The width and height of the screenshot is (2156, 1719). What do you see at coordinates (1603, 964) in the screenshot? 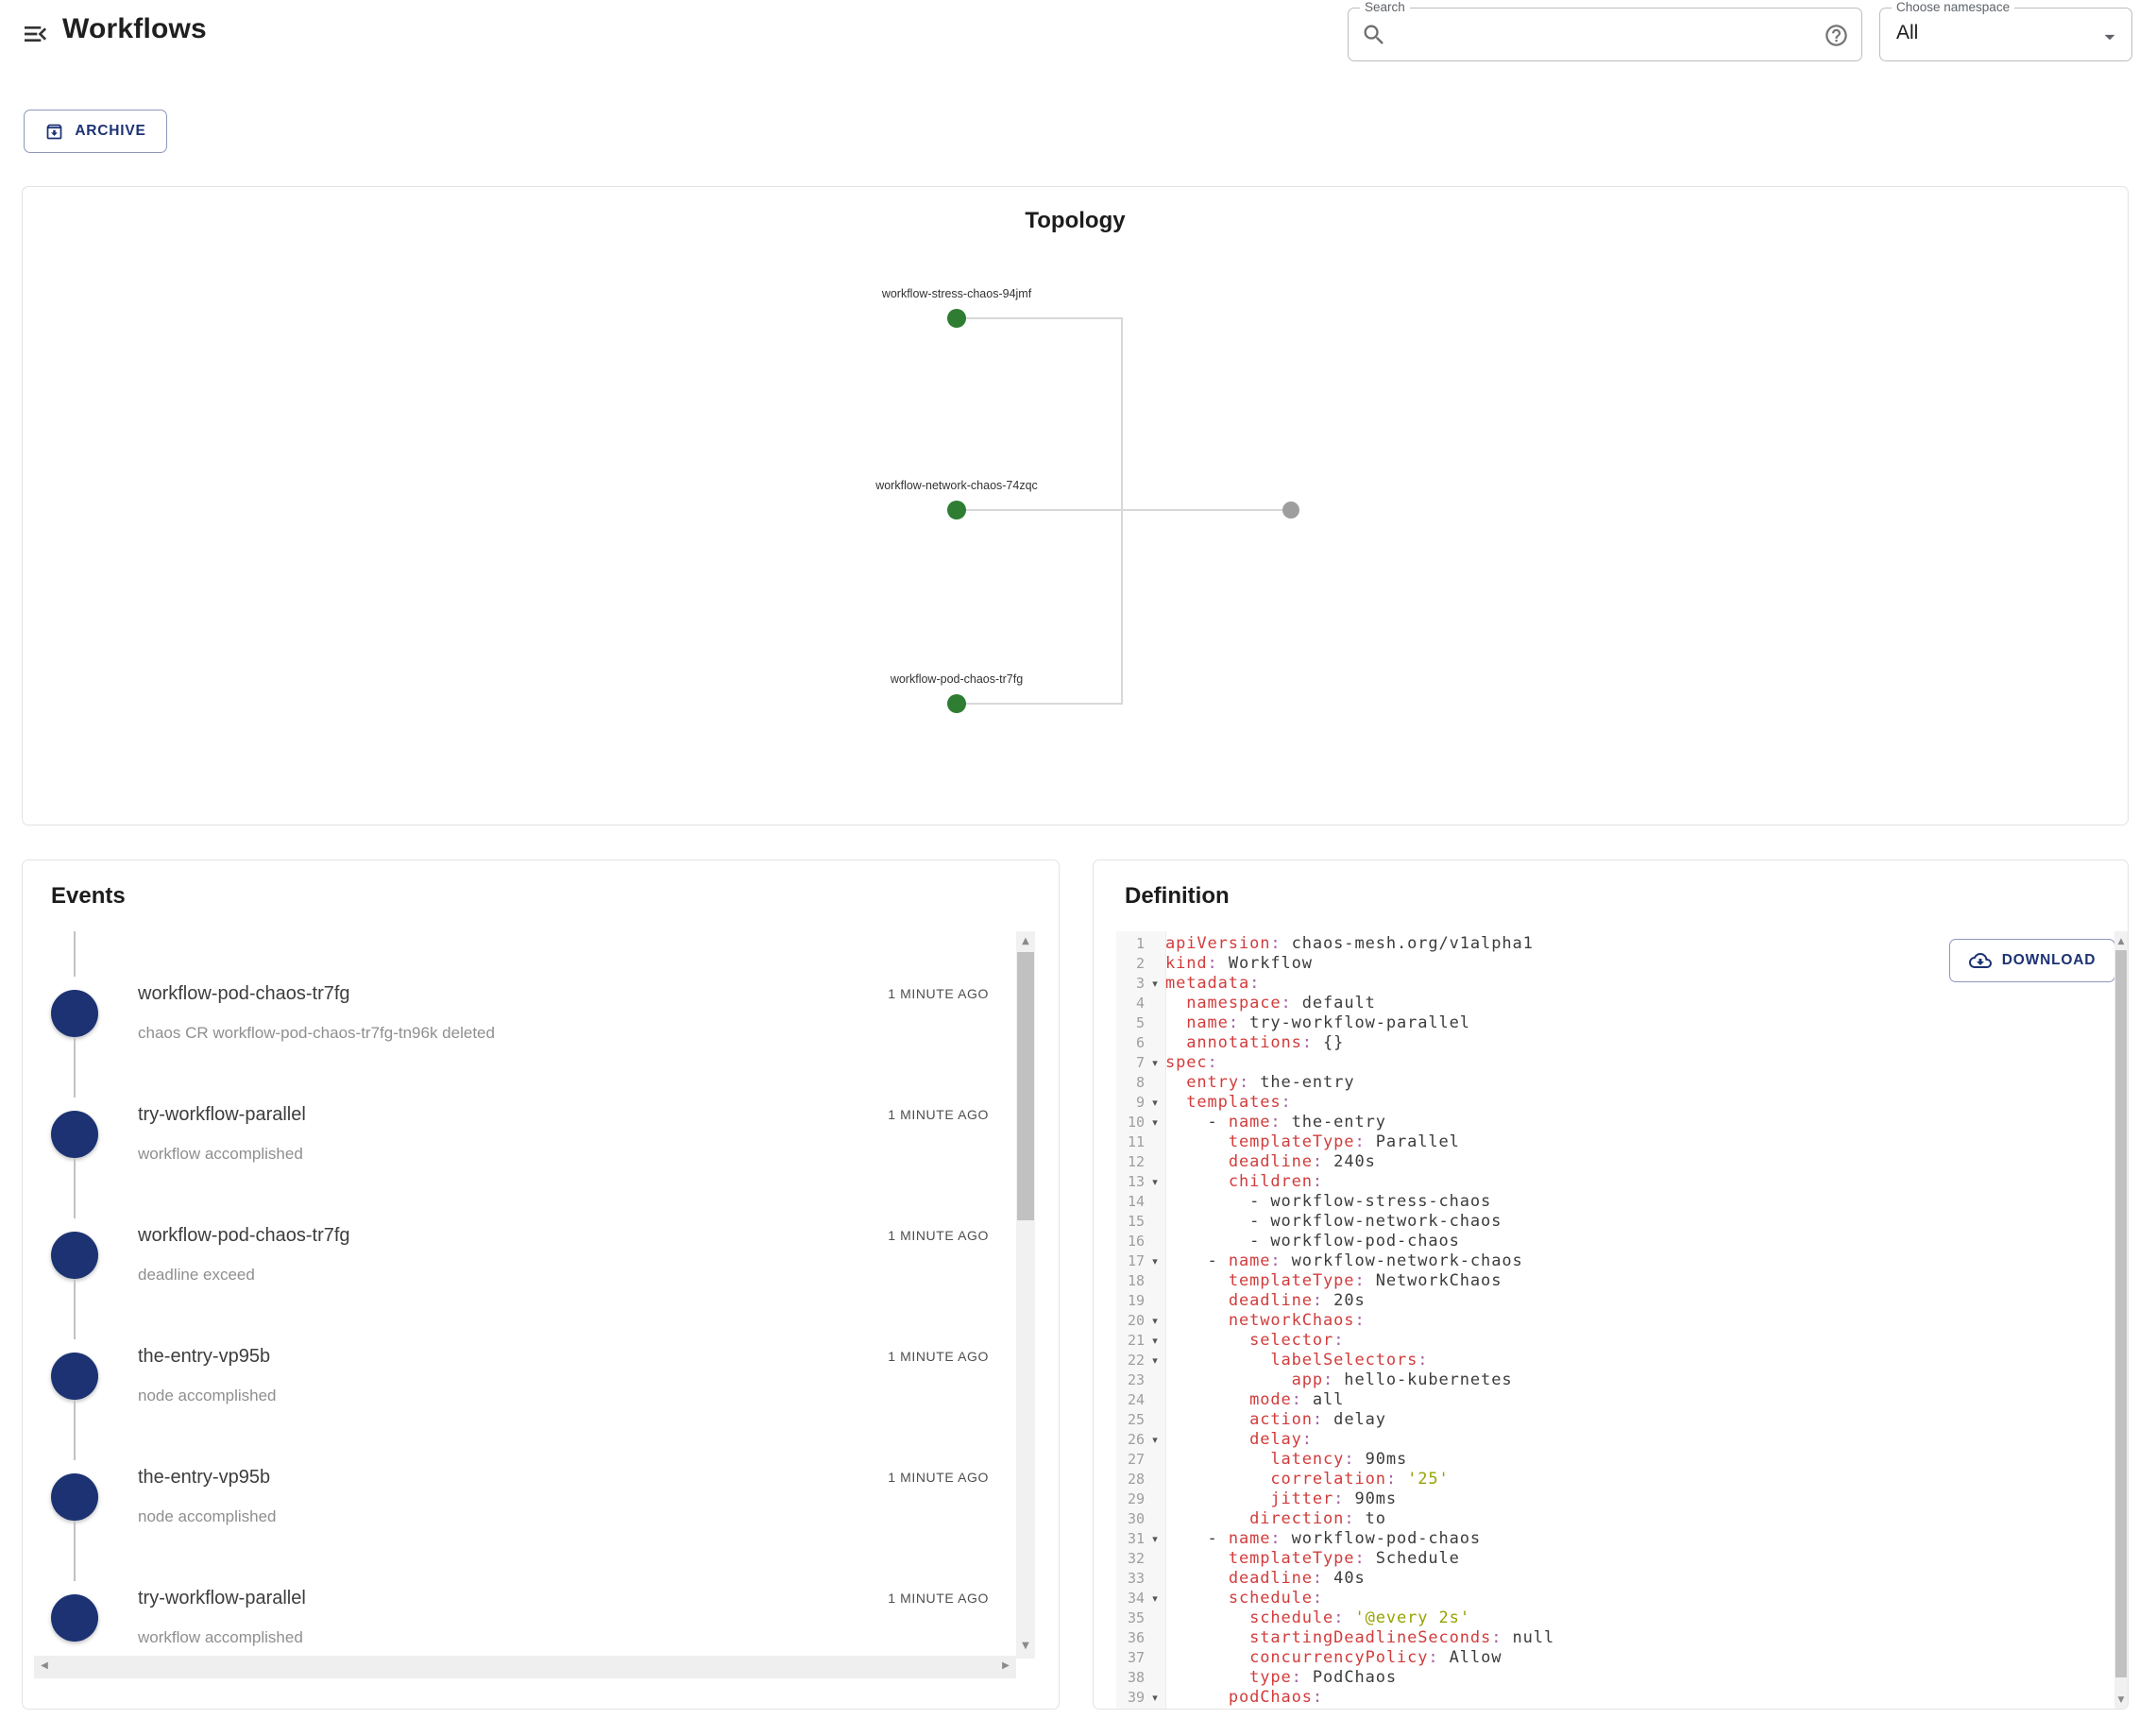
I see `code-line: 2 kind: Workflow` at bounding box center [1603, 964].